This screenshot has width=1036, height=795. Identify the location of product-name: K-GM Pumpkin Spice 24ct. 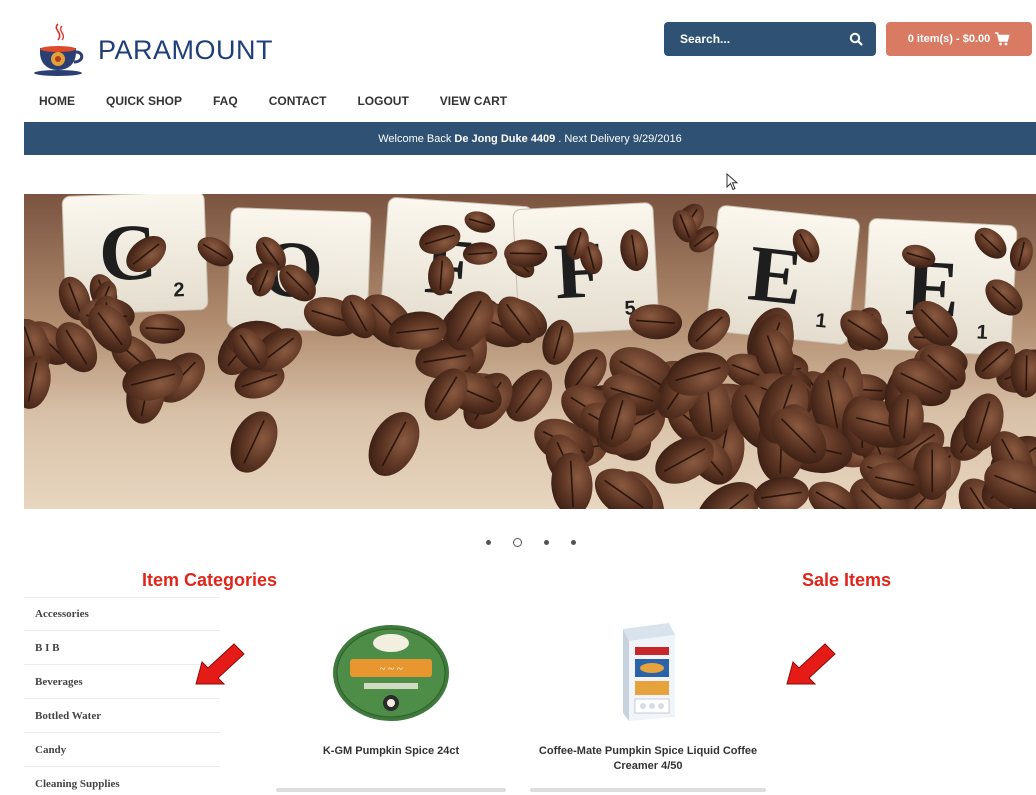
(391, 751).